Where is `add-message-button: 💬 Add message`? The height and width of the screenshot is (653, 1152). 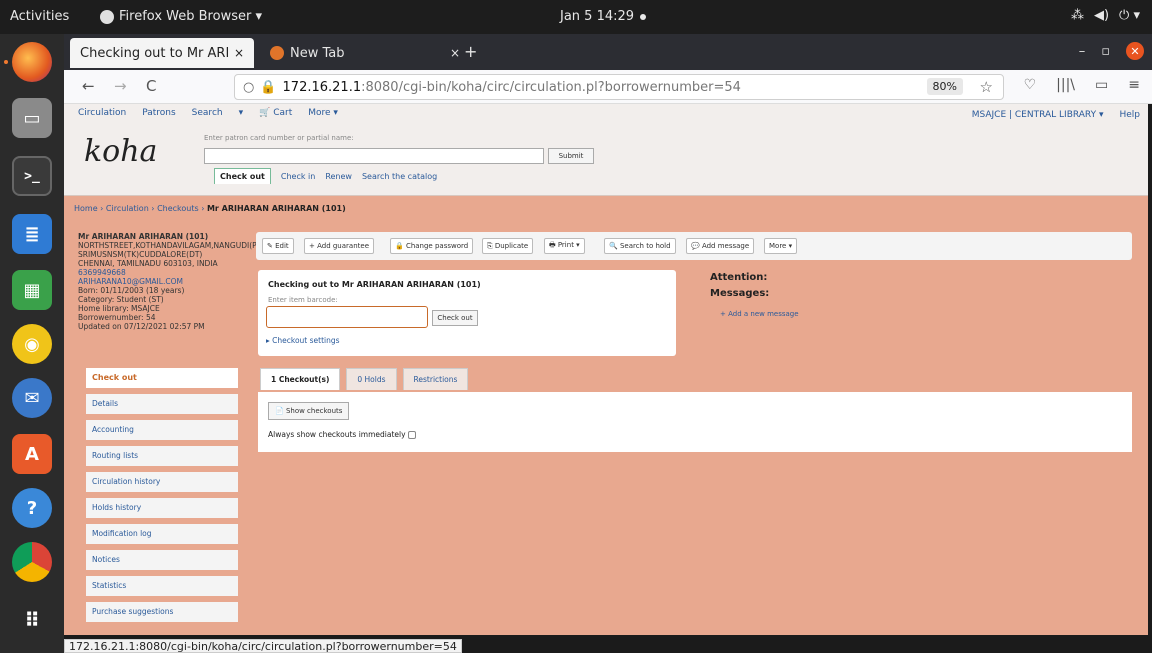 add-message-button: 💬 Add message is located at coordinates (720, 246).